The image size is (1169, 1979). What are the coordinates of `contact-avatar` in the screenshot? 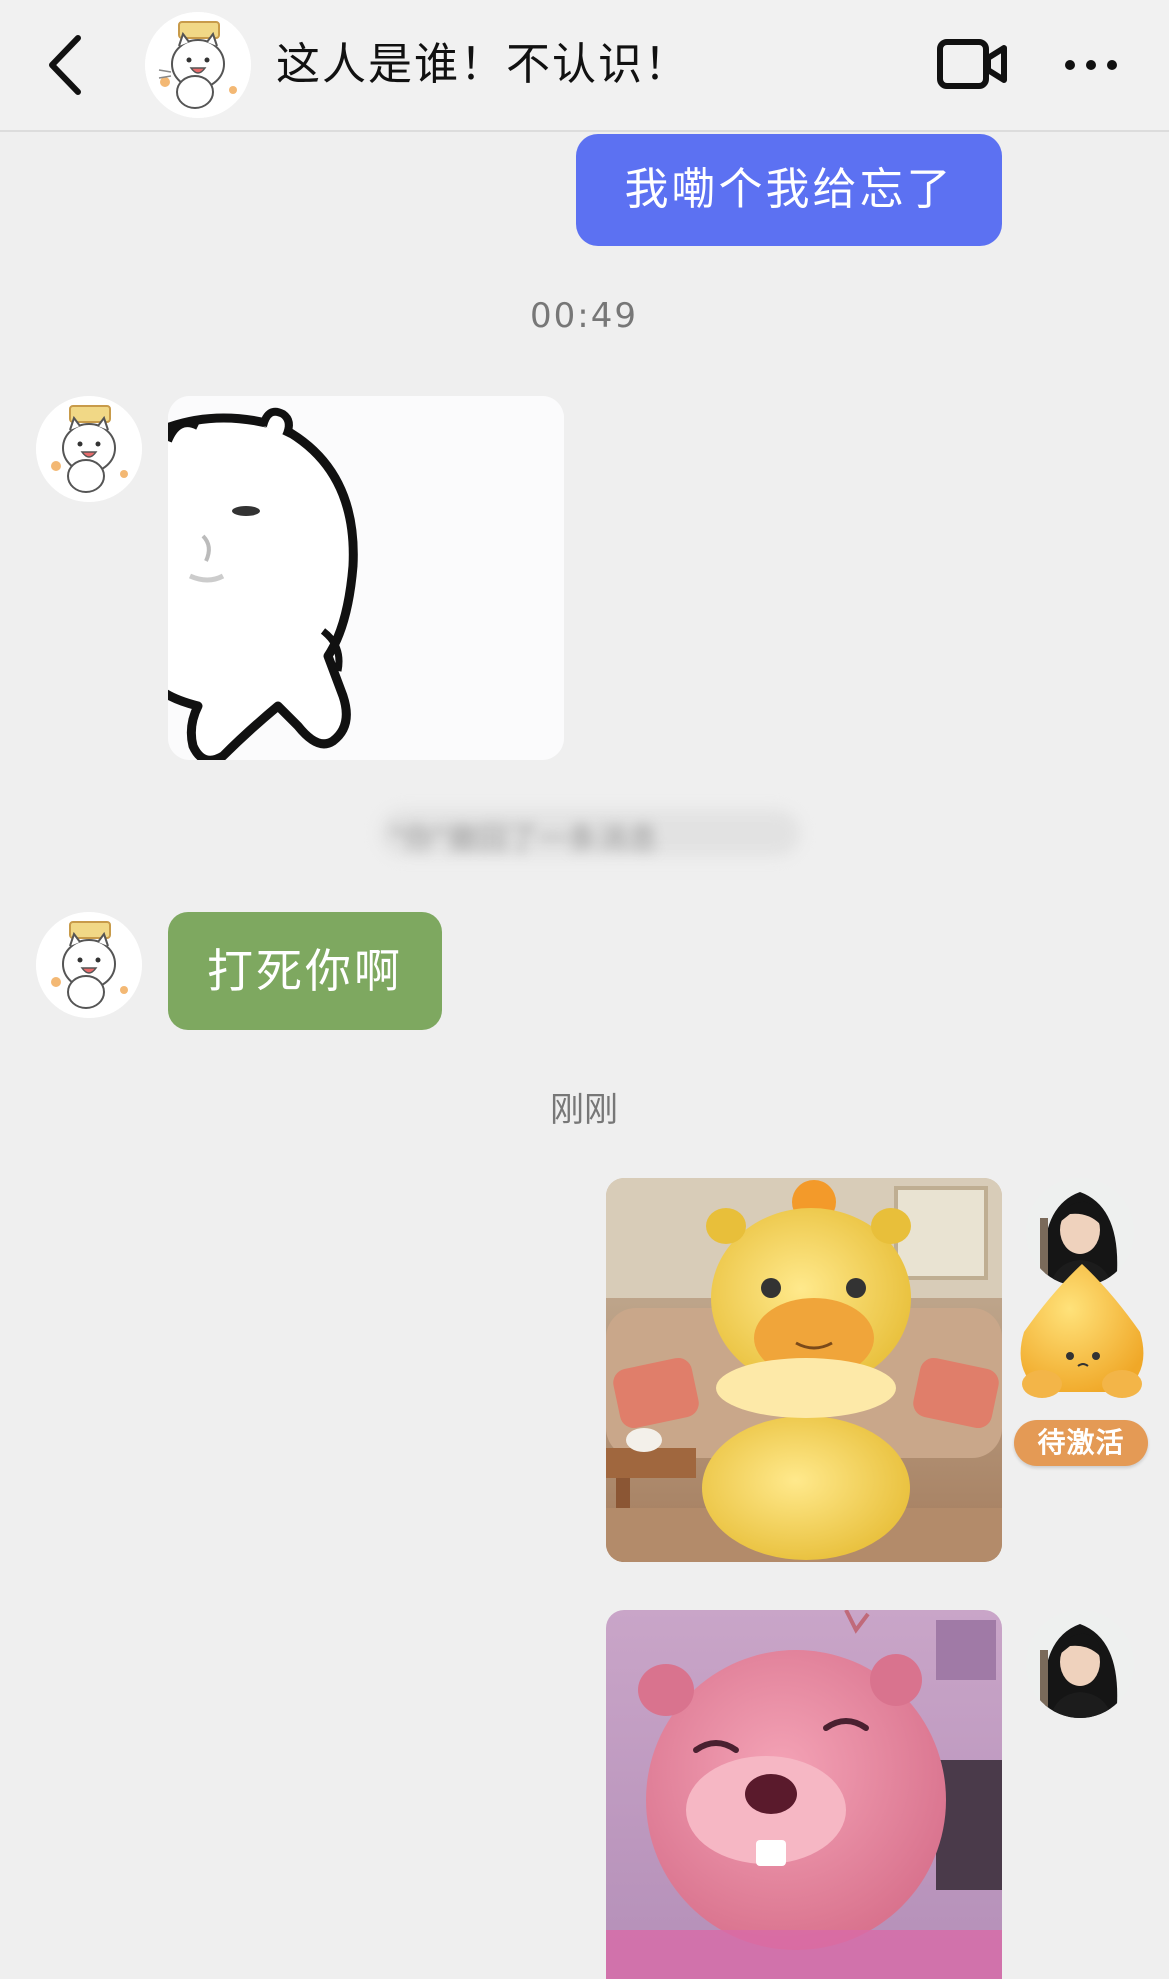 It's located at (198, 65).